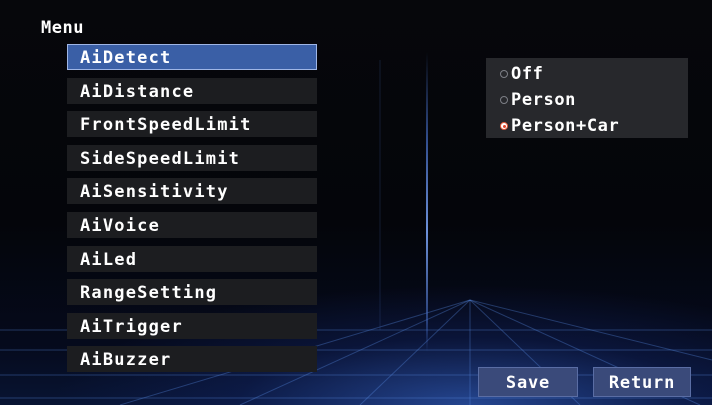  Describe the element at coordinates (192, 292) in the screenshot. I see `menu-item-rangesetting: RangeSetting` at that location.